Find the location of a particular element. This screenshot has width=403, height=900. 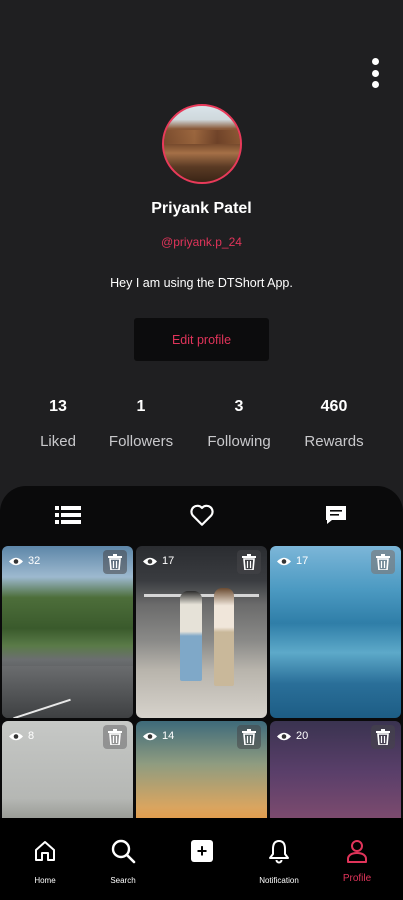

nav-home: Home is located at coordinates (45, 860).